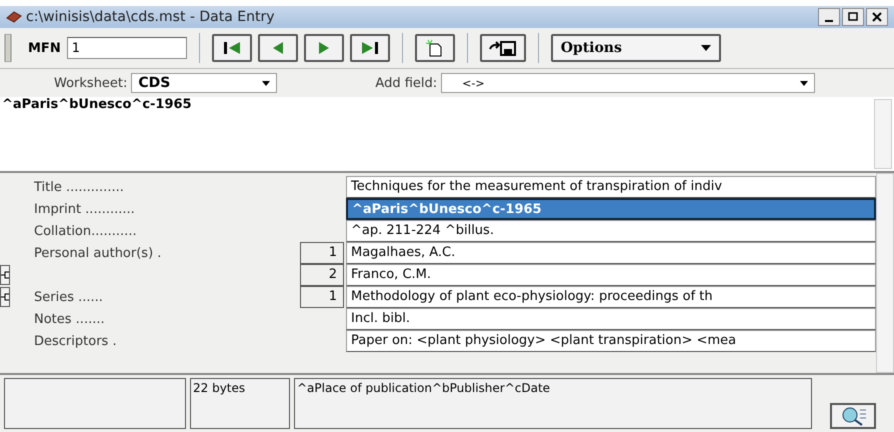 The width and height of the screenshot is (894, 432). What do you see at coordinates (611, 297) in the screenshot?
I see `field-value: Methodology of plant eco-physiology: proceedings of th` at bounding box center [611, 297].